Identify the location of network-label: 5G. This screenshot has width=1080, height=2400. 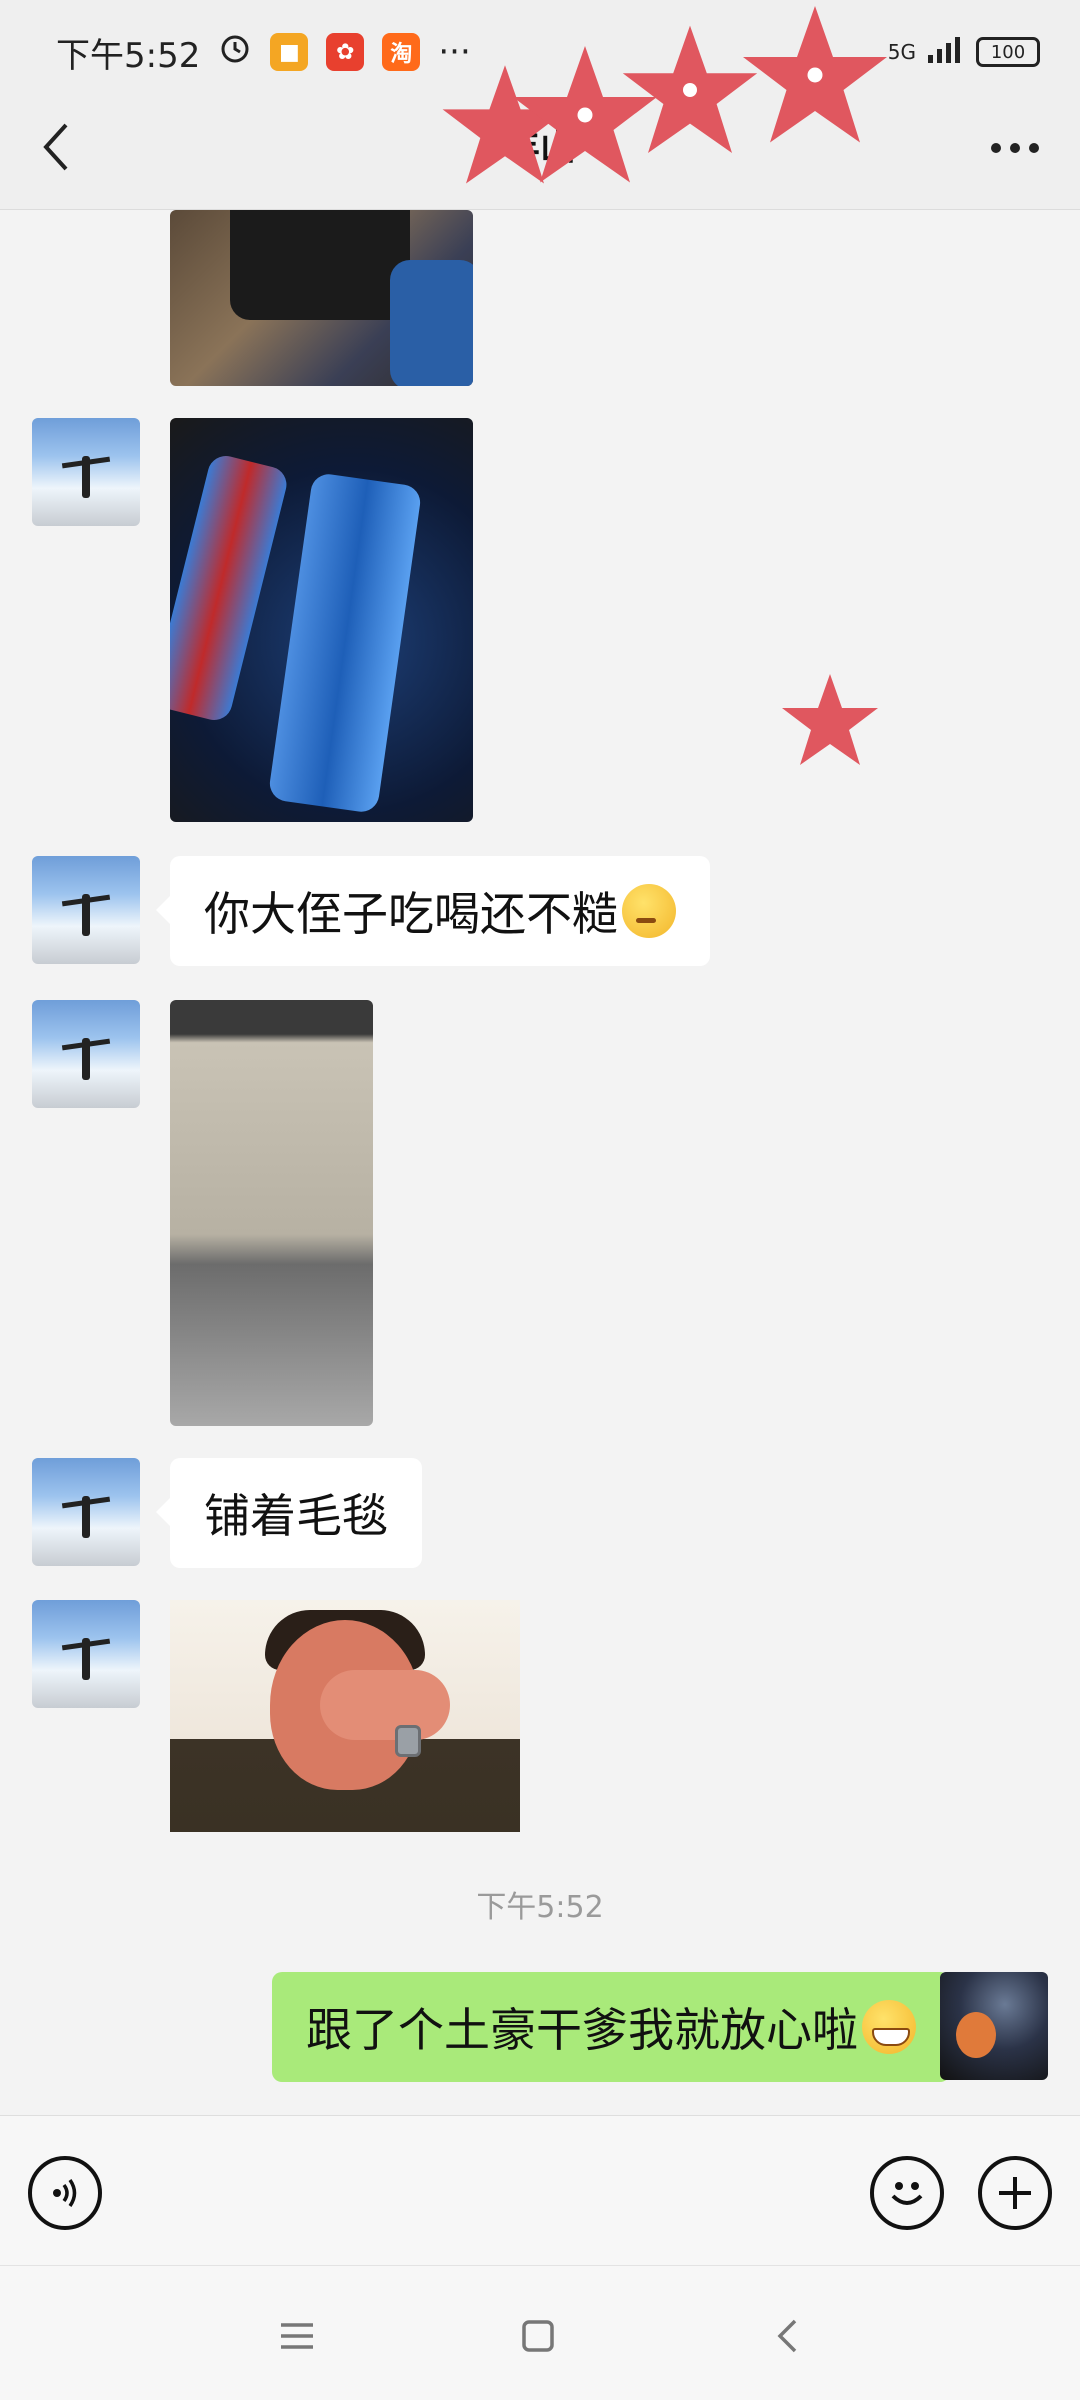
(901, 52).